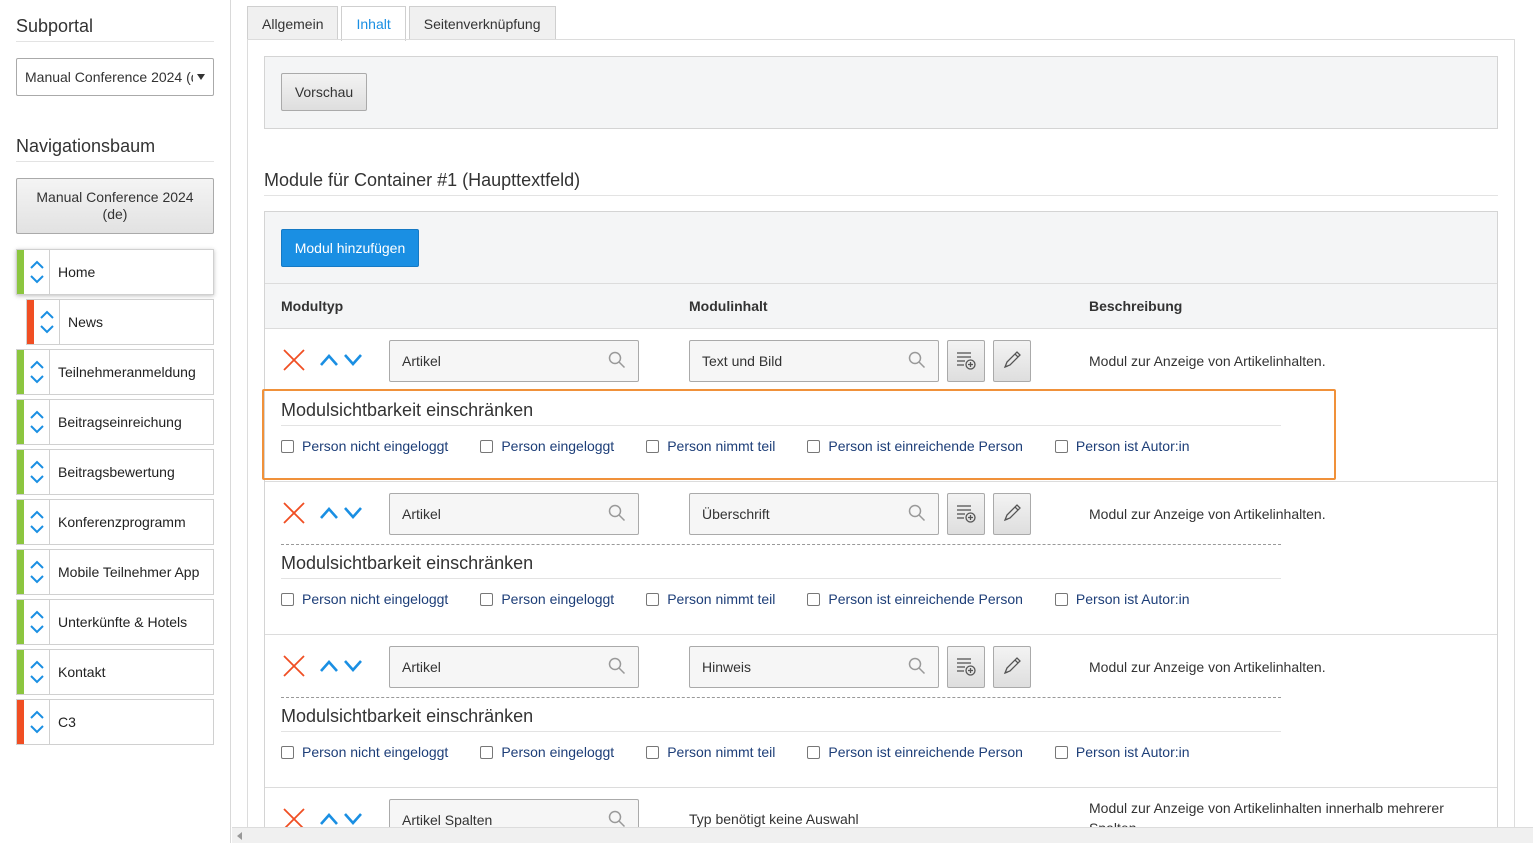  Describe the element at coordinates (115, 206) in the screenshot. I see `nav-root-button: Manual Conference 2024 (de)` at that location.